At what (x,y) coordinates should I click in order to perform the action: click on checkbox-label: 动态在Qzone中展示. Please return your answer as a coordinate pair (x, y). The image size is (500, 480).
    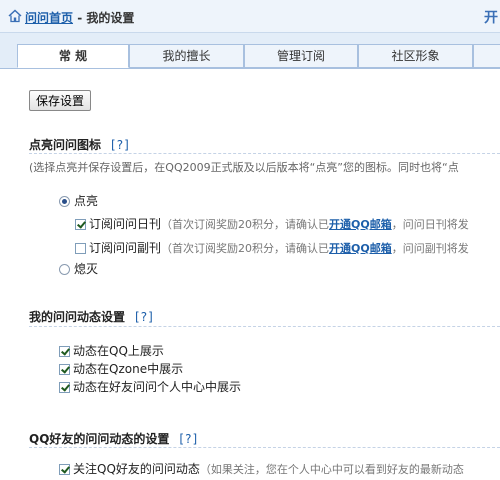
    Looking at the image, I should click on (128, 369).